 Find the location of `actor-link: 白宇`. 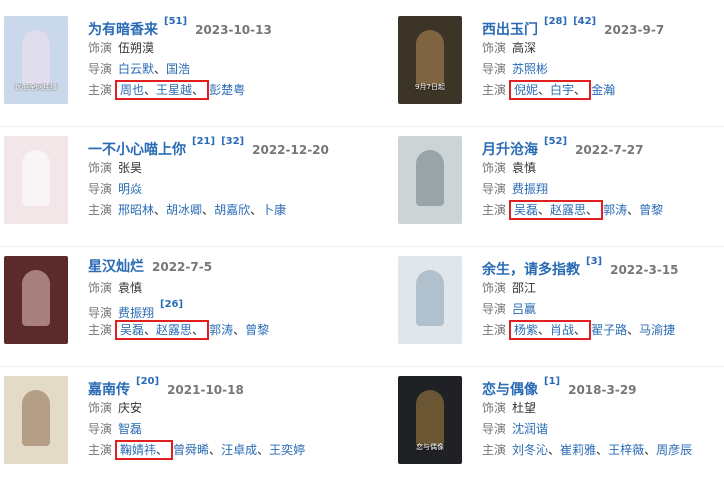

actor-link: 白宇 is located at coordinates (562, 90).